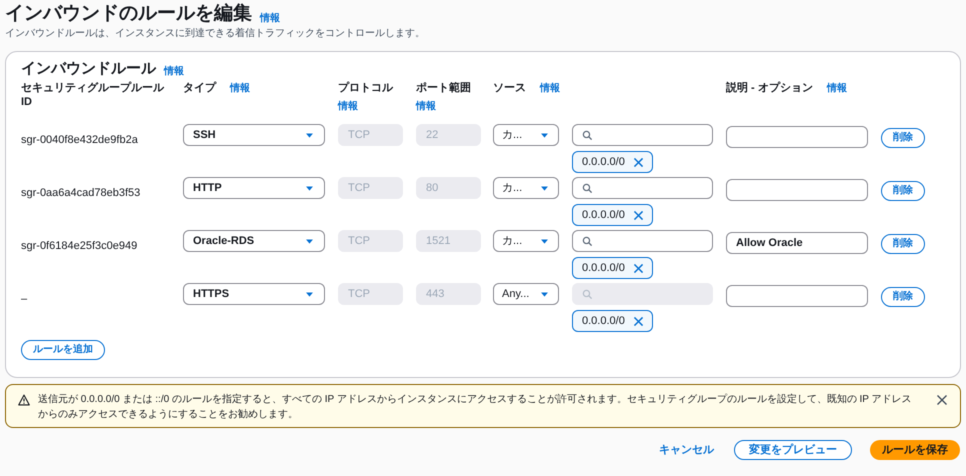 The image size is (966, 476). Describe the element at coordinates (63, 350) in the screenshot. I see `add-rule-button: ルールを追加` at that location.